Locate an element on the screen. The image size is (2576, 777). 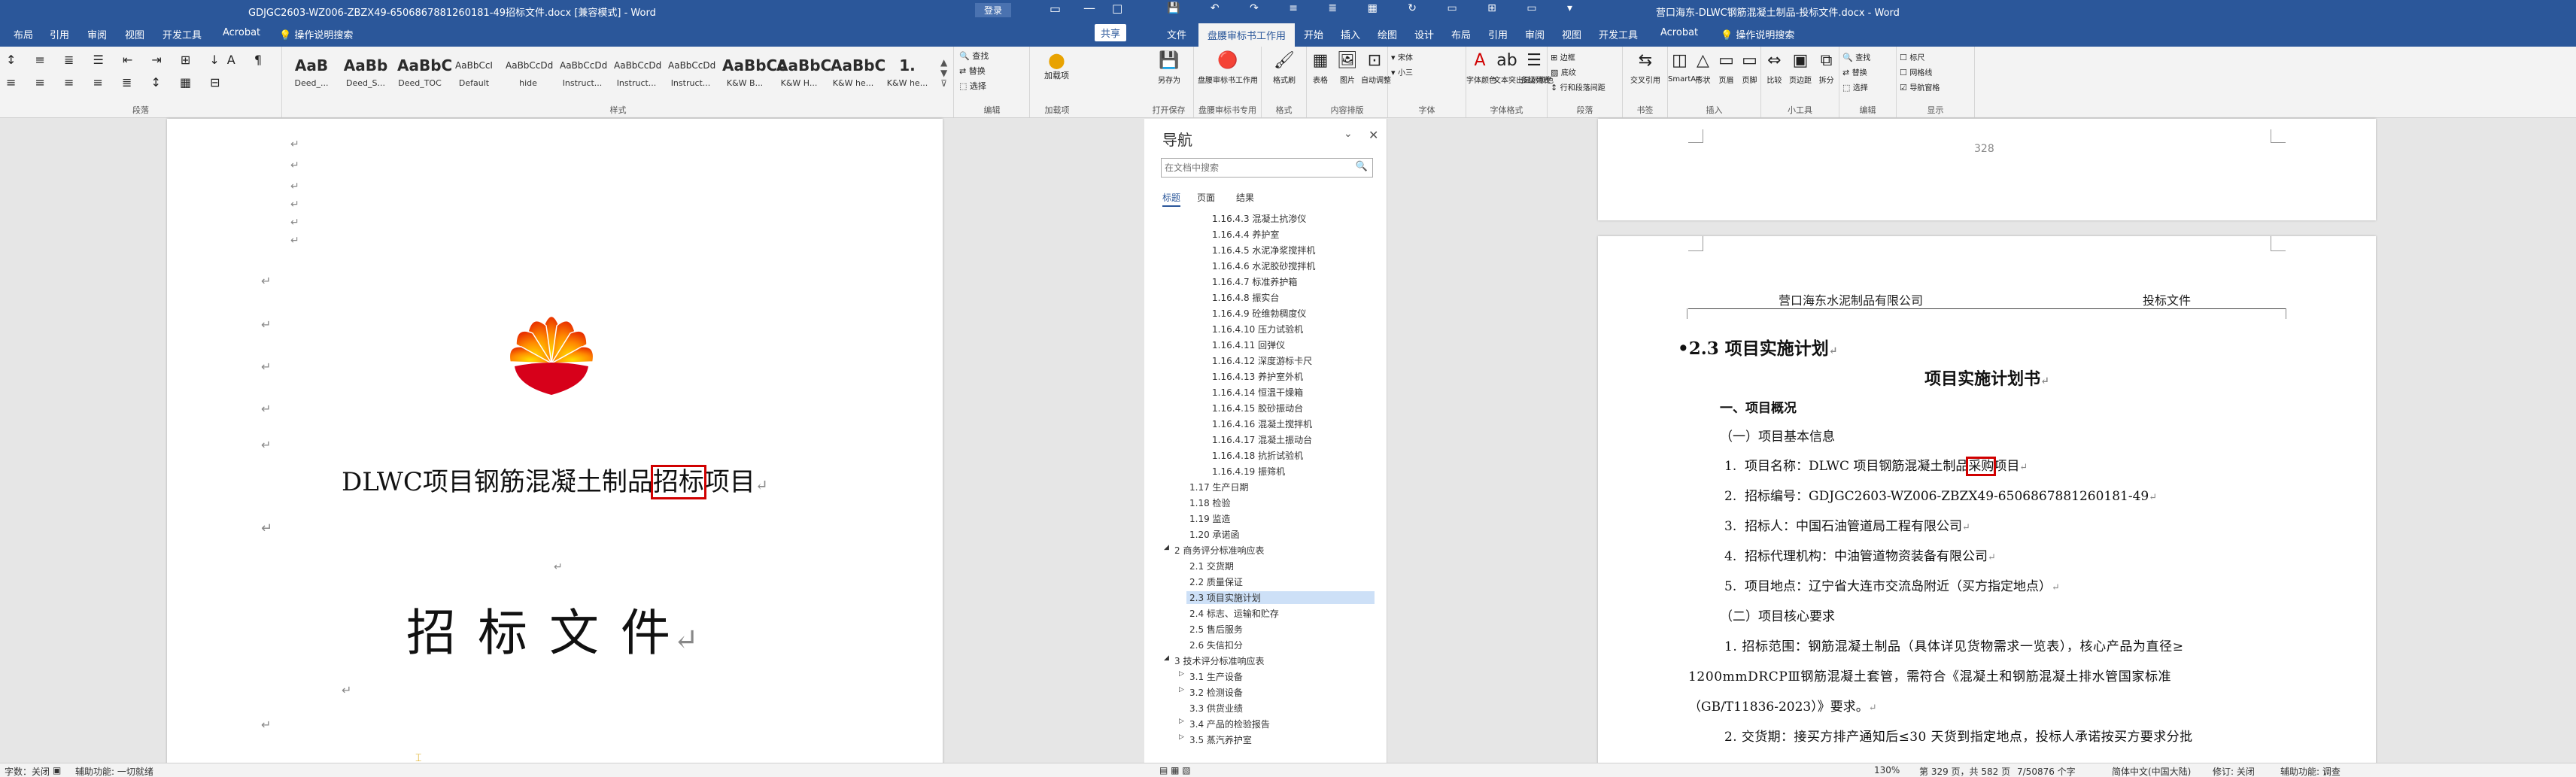
nav-heading-item: 2.4 标志、运输和贮存 is located at coordinates (1234, 613).